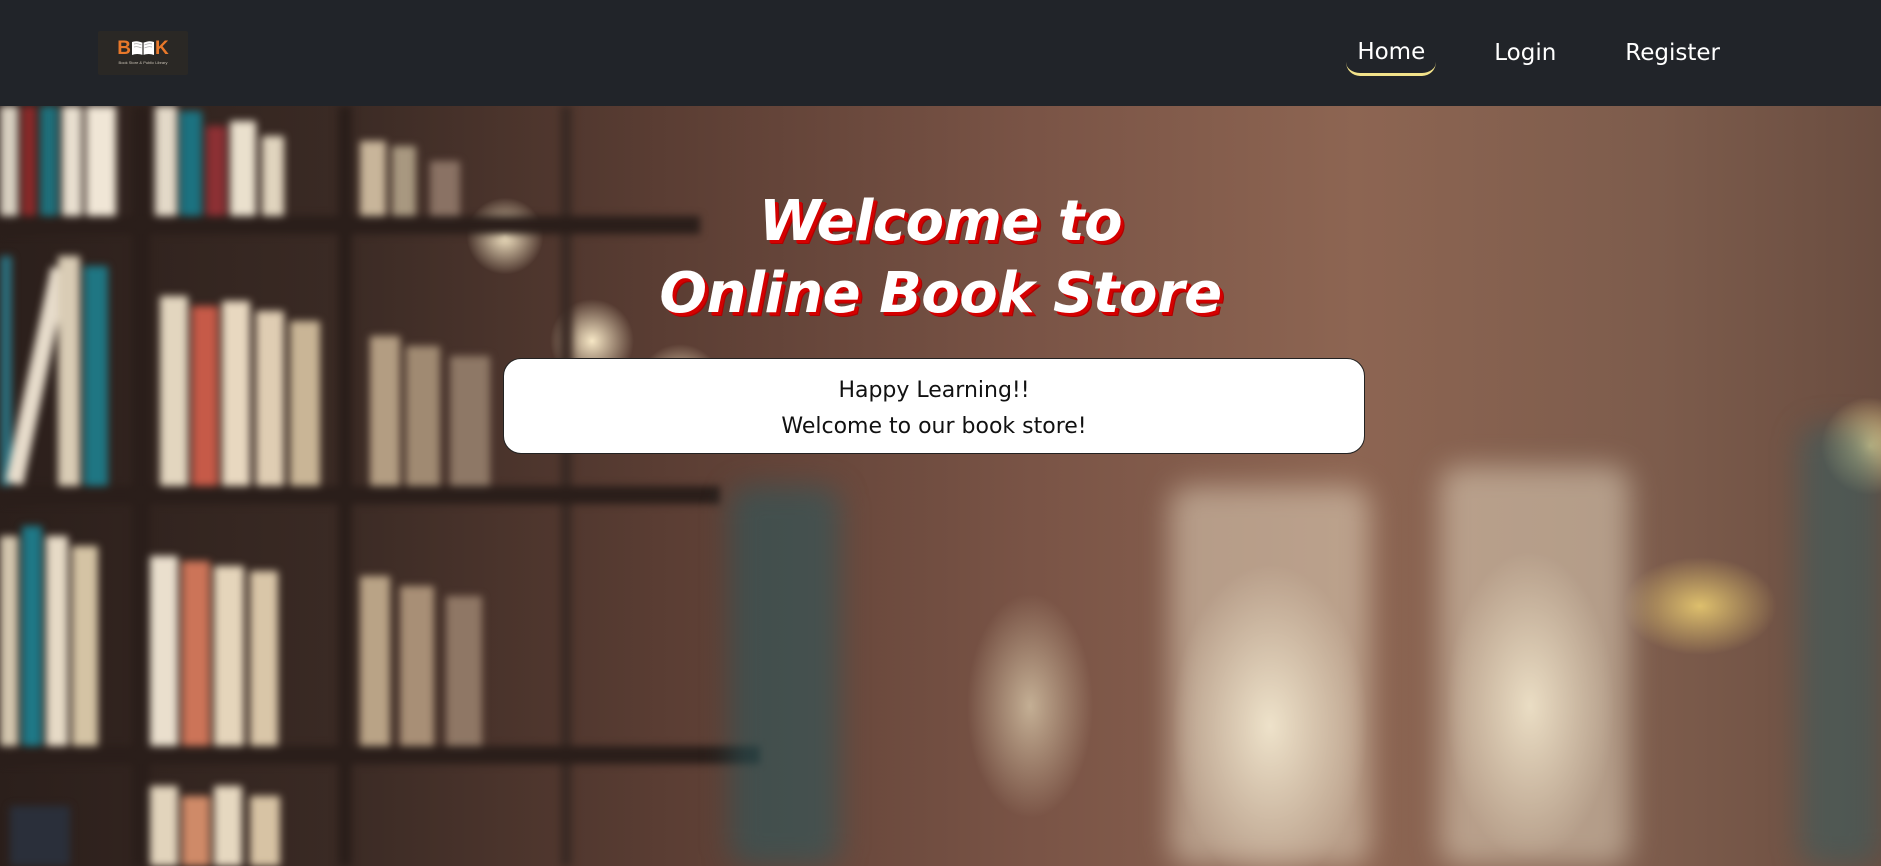 The height and width of the screenshot is (866, 1881). Describe the element at coordinates (940, 293) in the screenshot. I see `hero-title-line-2: Online Book Store` at that location.